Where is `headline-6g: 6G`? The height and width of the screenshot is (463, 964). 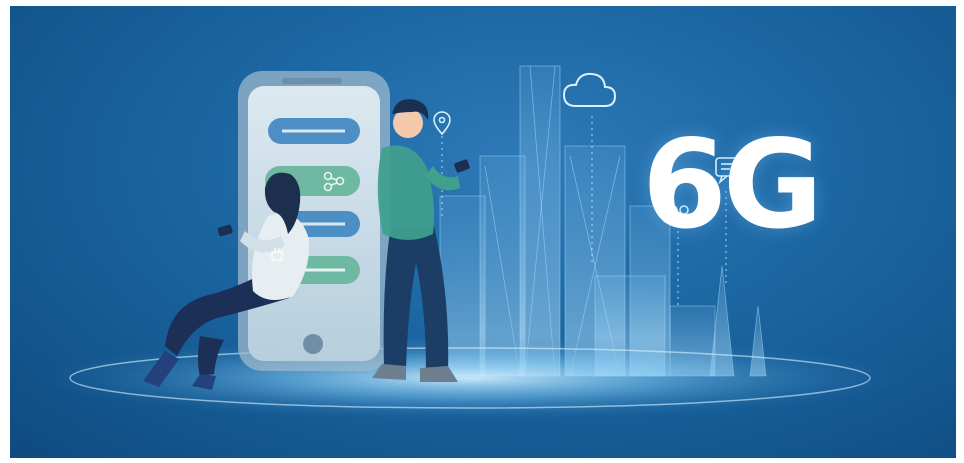
headline-6g: 6G is located at coordinates (732, 185).